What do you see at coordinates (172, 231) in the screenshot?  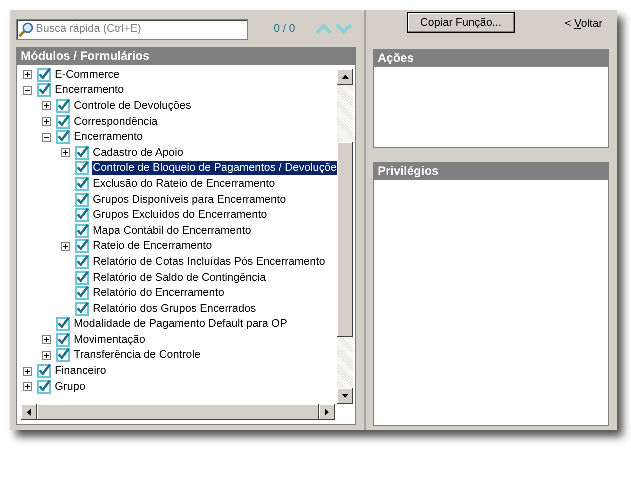 I see `tree-item: Mapa Contábil do Encerramento` at bounding box center [172, 231].